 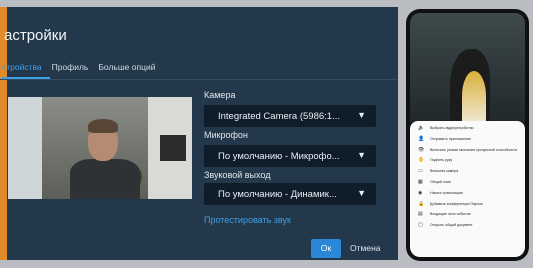 I want to click on menu-item-shared-document: ▢ Открыть общий документ, so click(x=467, y=228).